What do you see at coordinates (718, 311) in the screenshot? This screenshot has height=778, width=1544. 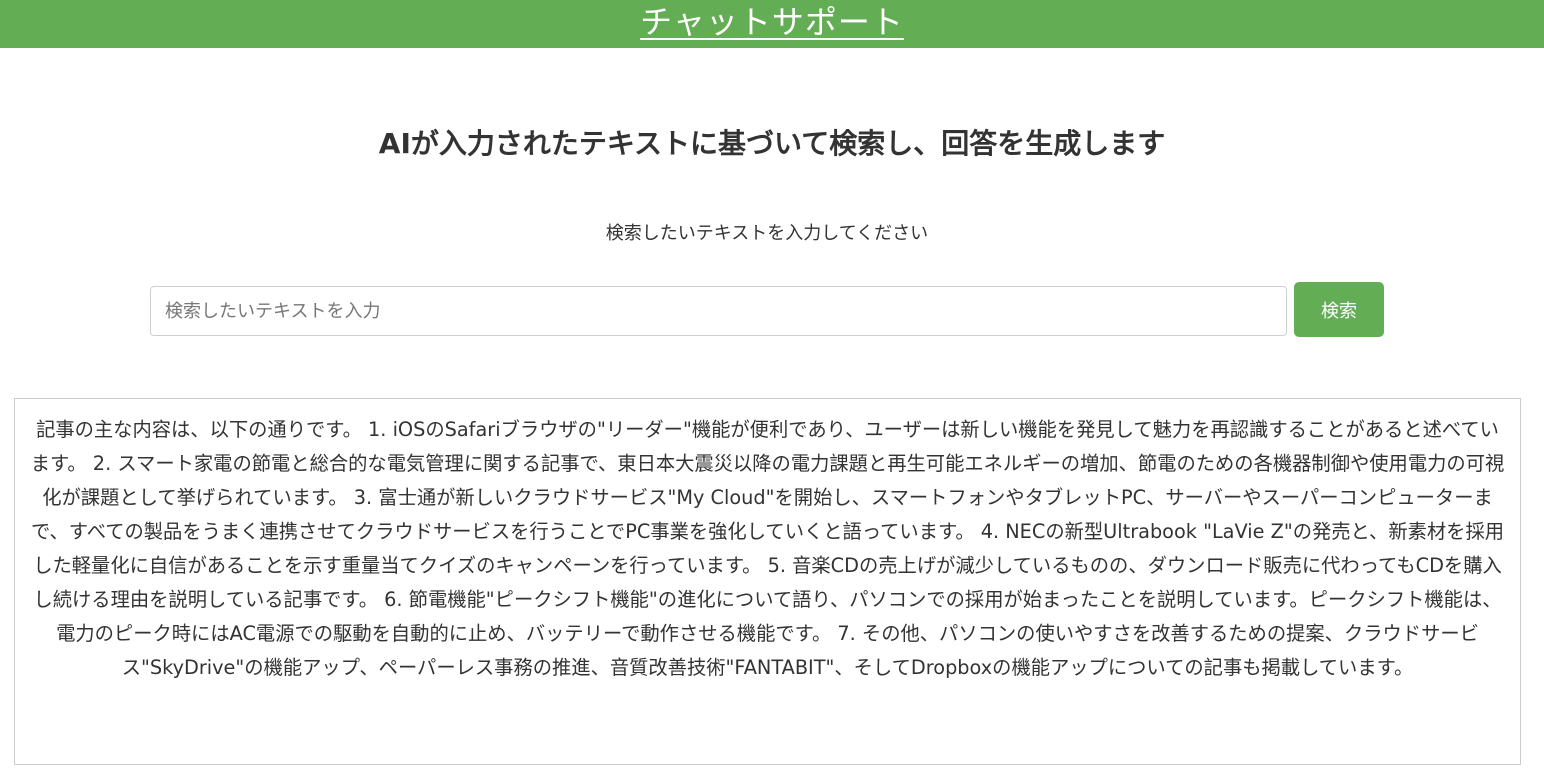 I see `search-input` at bounding box center [718, 311].